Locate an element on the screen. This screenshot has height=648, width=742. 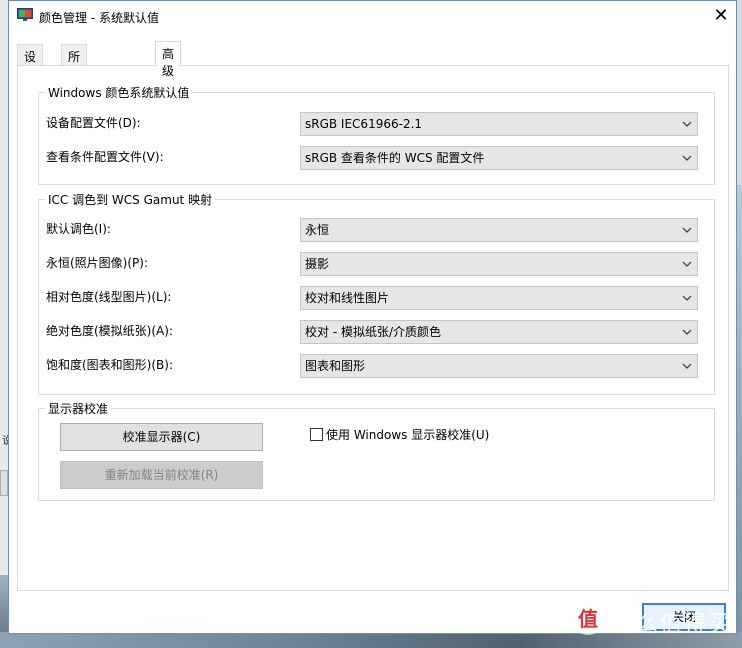
tab-all-profiles: 所有配置文件 is located at coordinates (74, 96).